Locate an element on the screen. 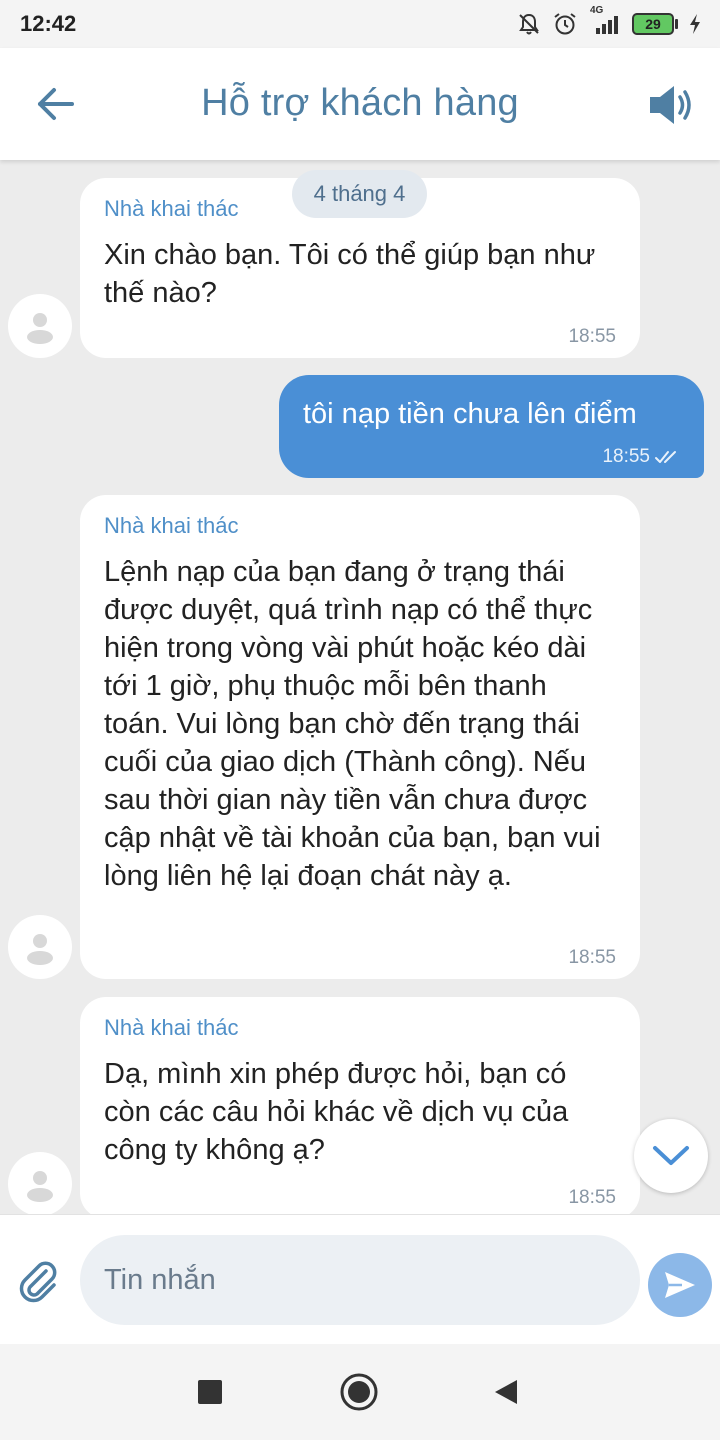  recents-square-icon is located at coordinates (210, 1392).